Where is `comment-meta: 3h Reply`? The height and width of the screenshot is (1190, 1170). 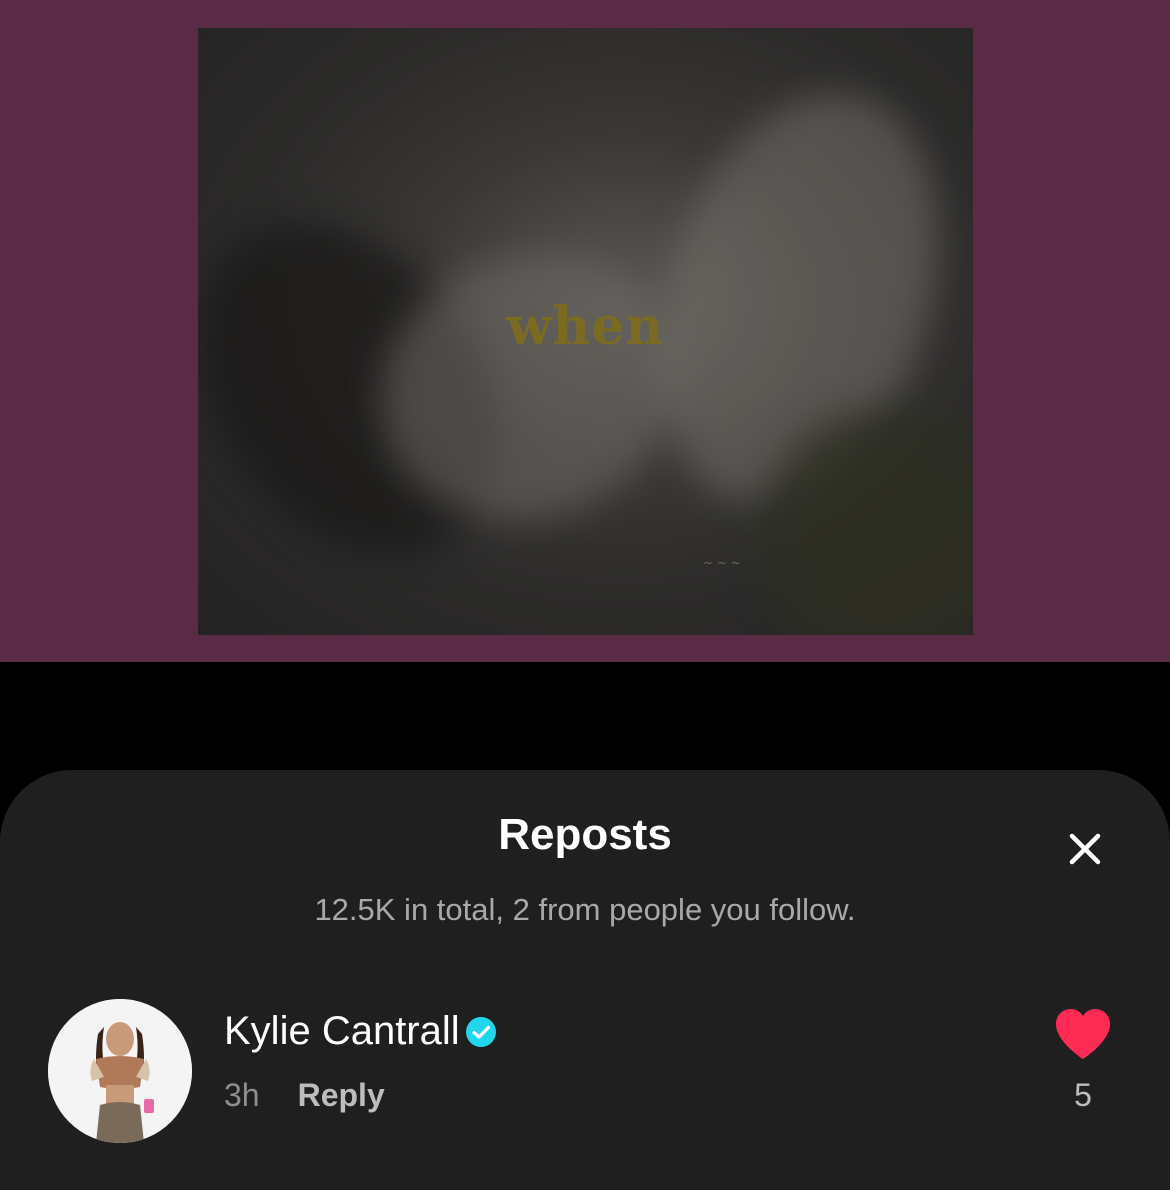 comment-meta: 3h Reply is located at coordinates (304, 1095).